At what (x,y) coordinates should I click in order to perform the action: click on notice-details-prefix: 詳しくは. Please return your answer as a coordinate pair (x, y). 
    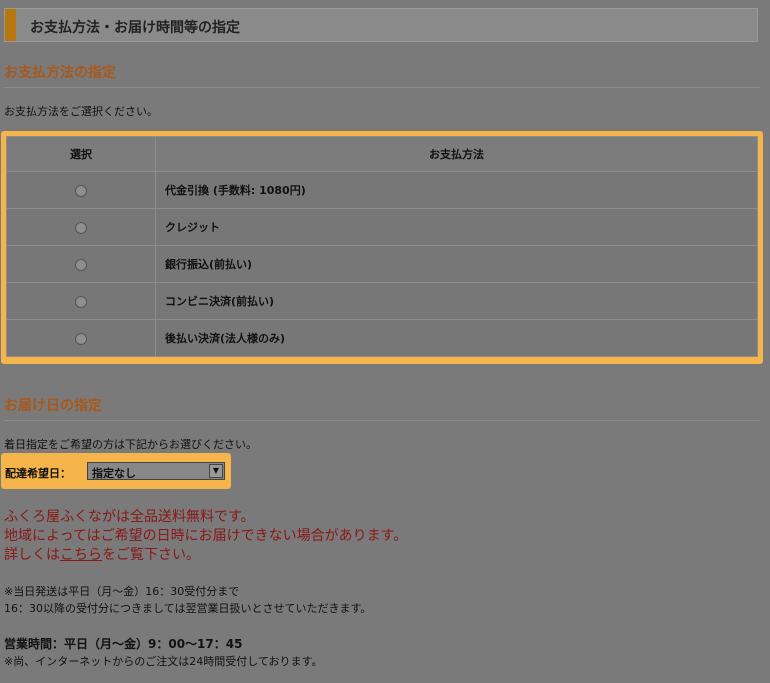
    Looking at the image, I should click on (32, 555).